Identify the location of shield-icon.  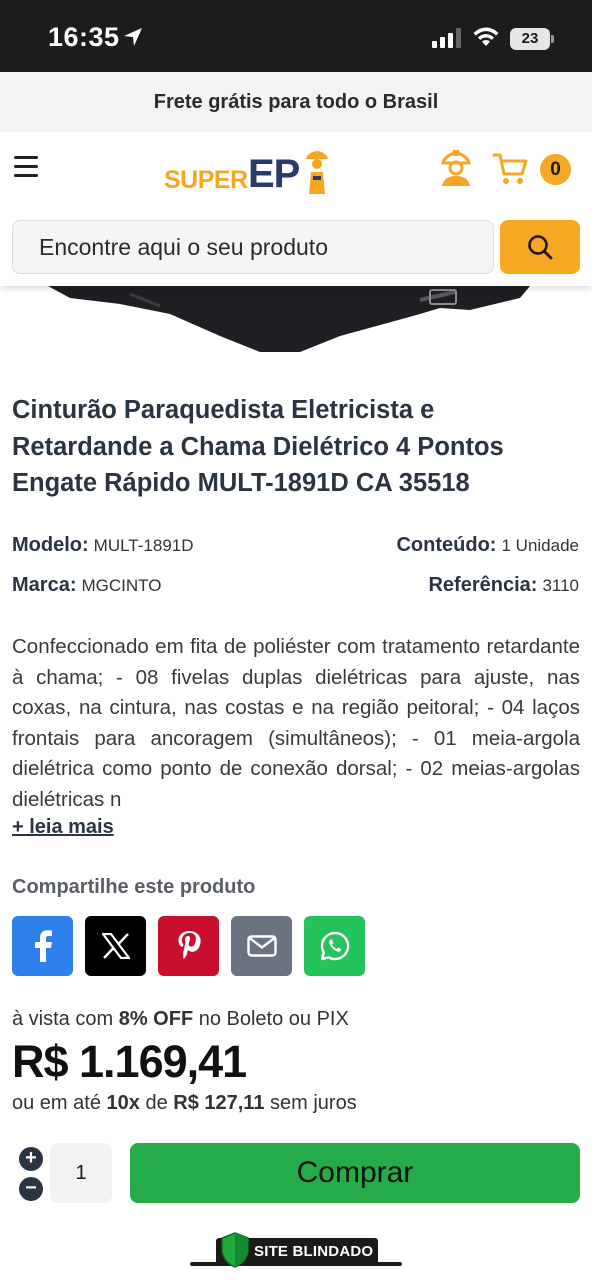
(235, 1250).